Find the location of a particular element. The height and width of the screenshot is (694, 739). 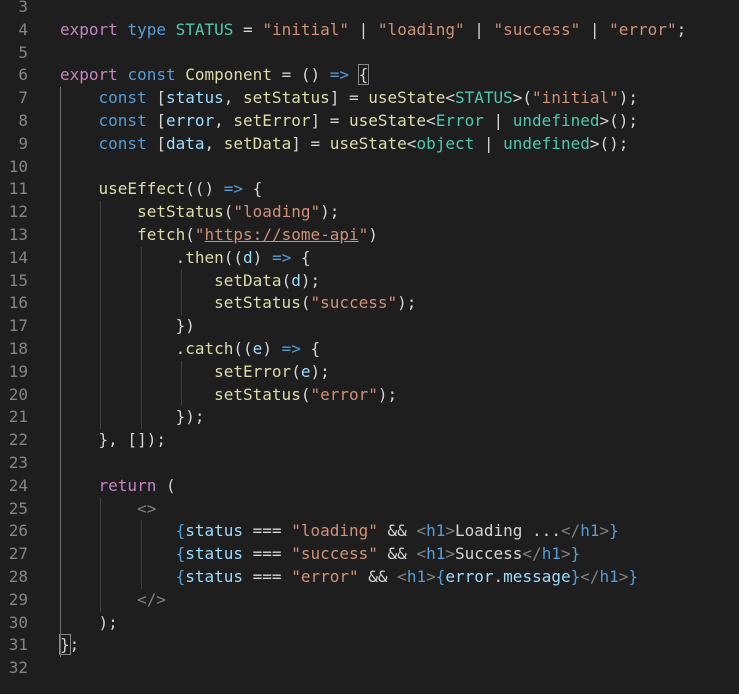

code-token: e is located at coordinates (257, 348).